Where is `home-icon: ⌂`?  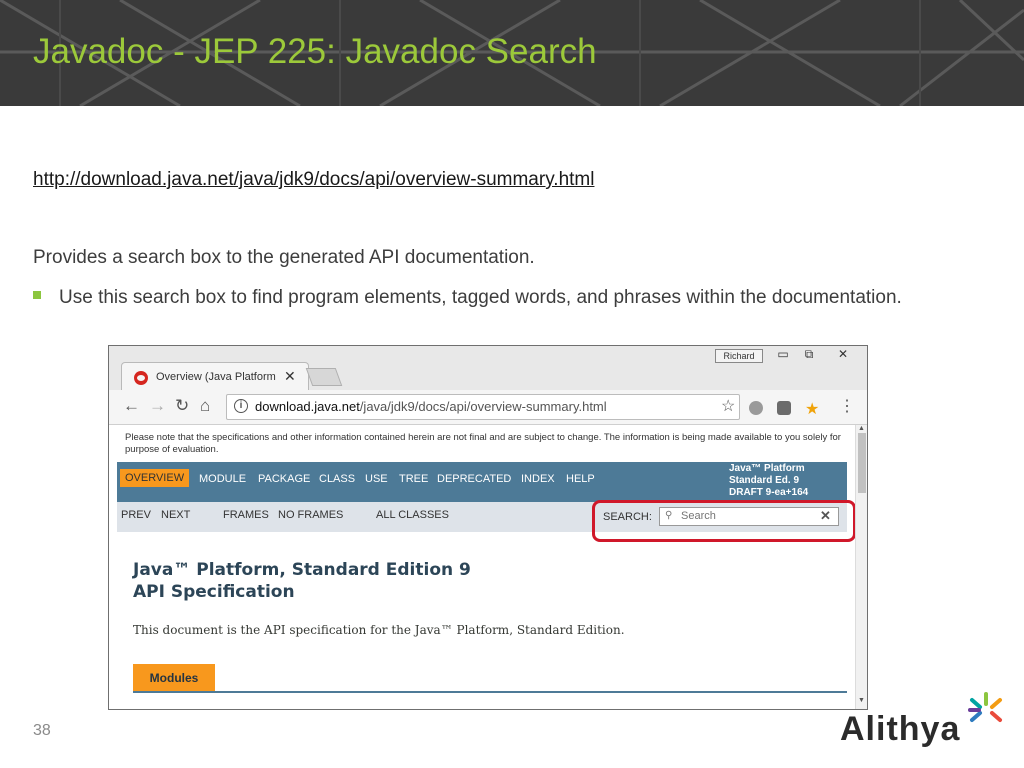 home-icon: ⌂ is located at coordinates (205, 406).